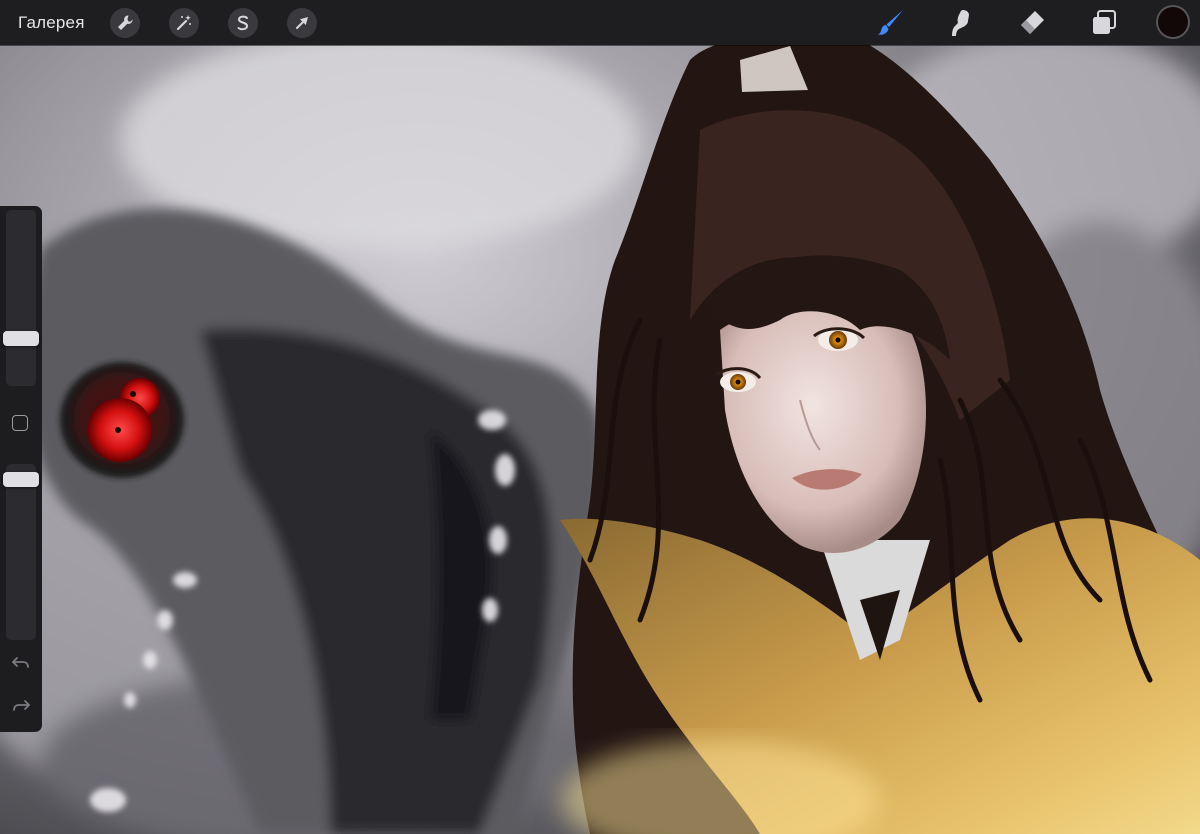 The height and width of the screenshot is (834, 1200). Describe the element at coordinates (1173, 22) in the screenshot. I see `color-picker-button` at that location.